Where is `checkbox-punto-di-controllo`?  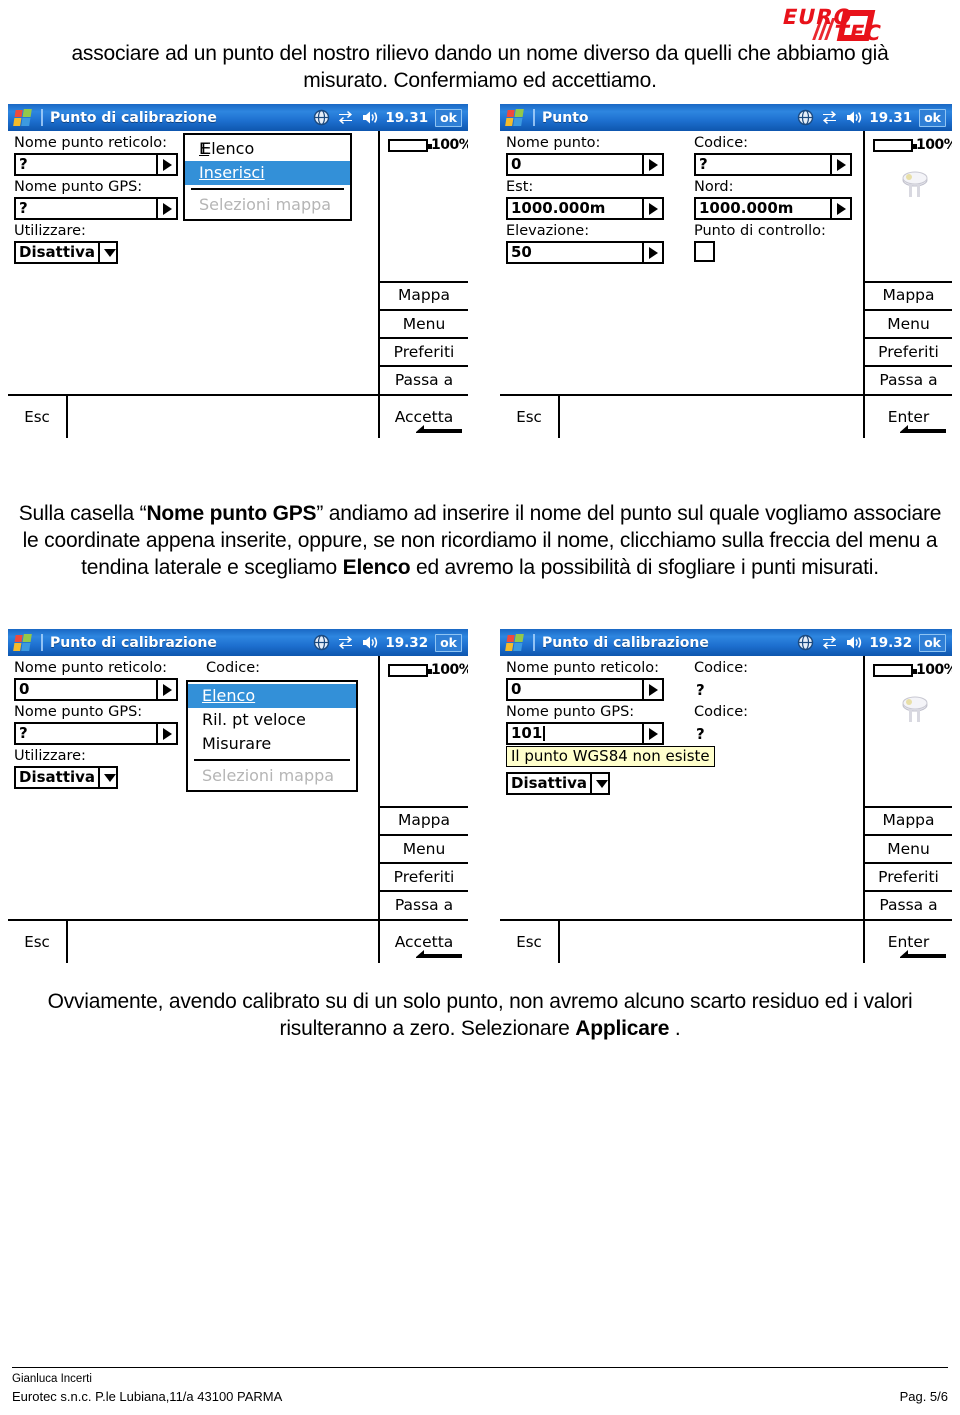
checkbox-punto-di-controllo is located at coordinates (704, 251).